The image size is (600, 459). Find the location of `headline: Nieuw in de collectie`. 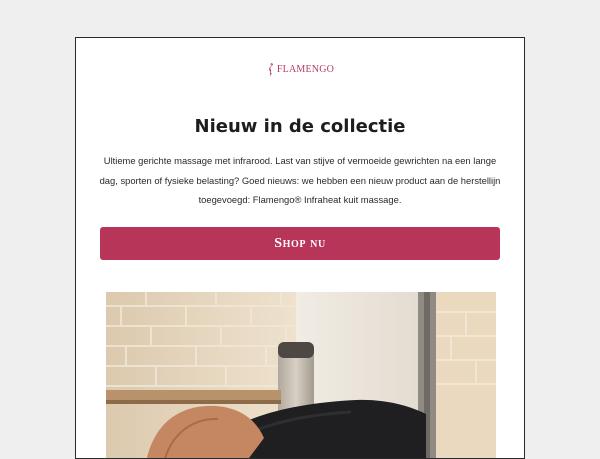

headline: Nieuw in de collectie is located at coordinates (300, 126).